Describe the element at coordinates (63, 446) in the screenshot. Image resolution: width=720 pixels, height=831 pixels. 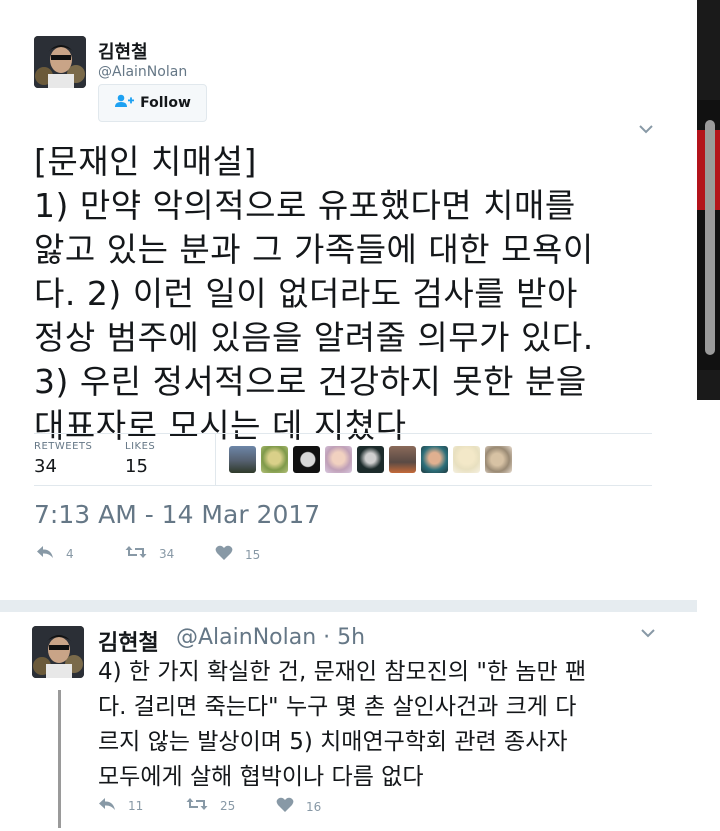
I see `retweets-label: RETWEETS` at that location.